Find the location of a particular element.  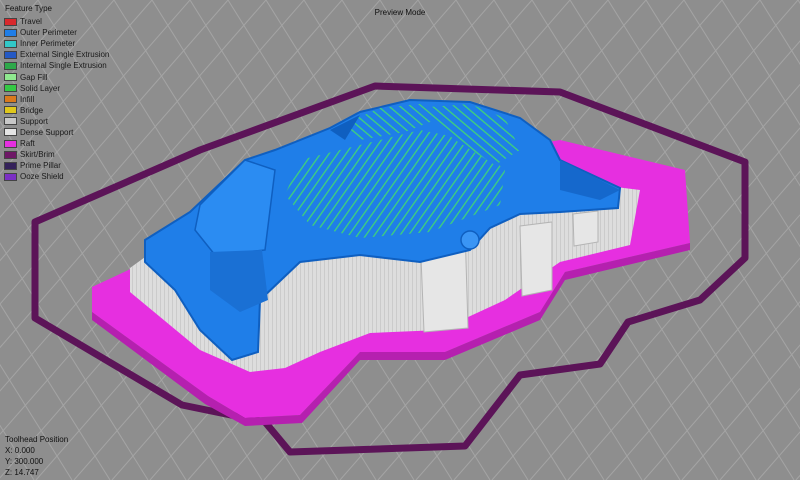

legend-label: Ooze Shield is located at coordinates (42, 177).